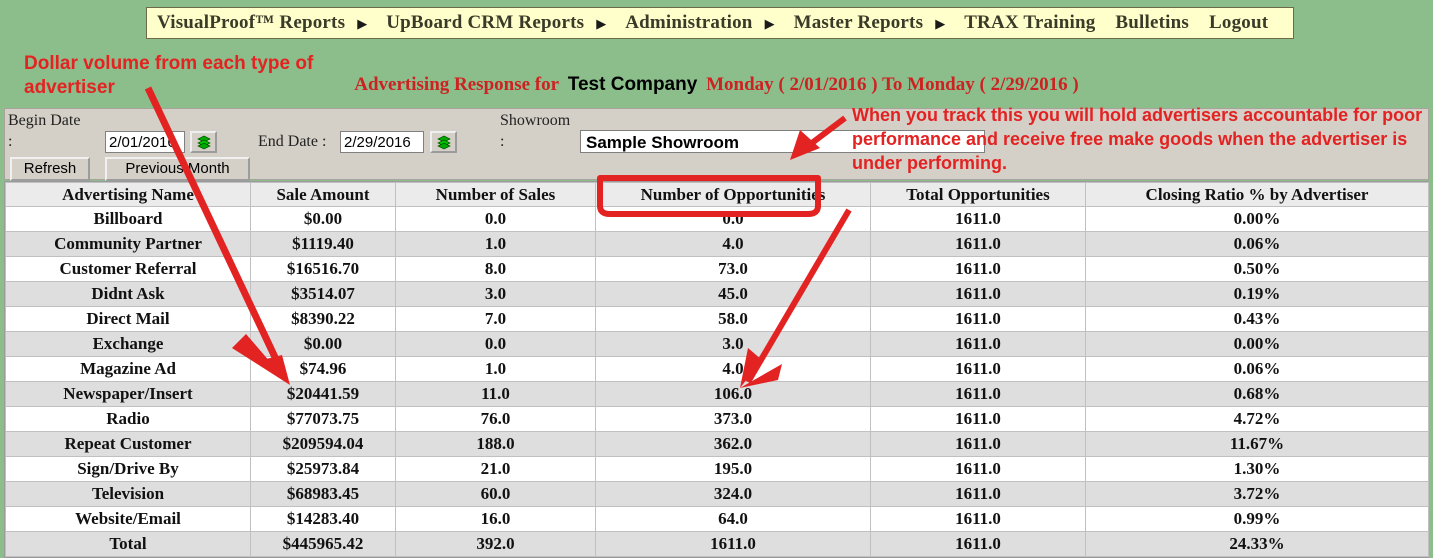 Image resolution: width=1433 pixels, height=558 pixels. What do you see at coordinates (978, 194) in the screenshot?
I see `column-header: Total Opportunities` at bounding box center [978, 194].